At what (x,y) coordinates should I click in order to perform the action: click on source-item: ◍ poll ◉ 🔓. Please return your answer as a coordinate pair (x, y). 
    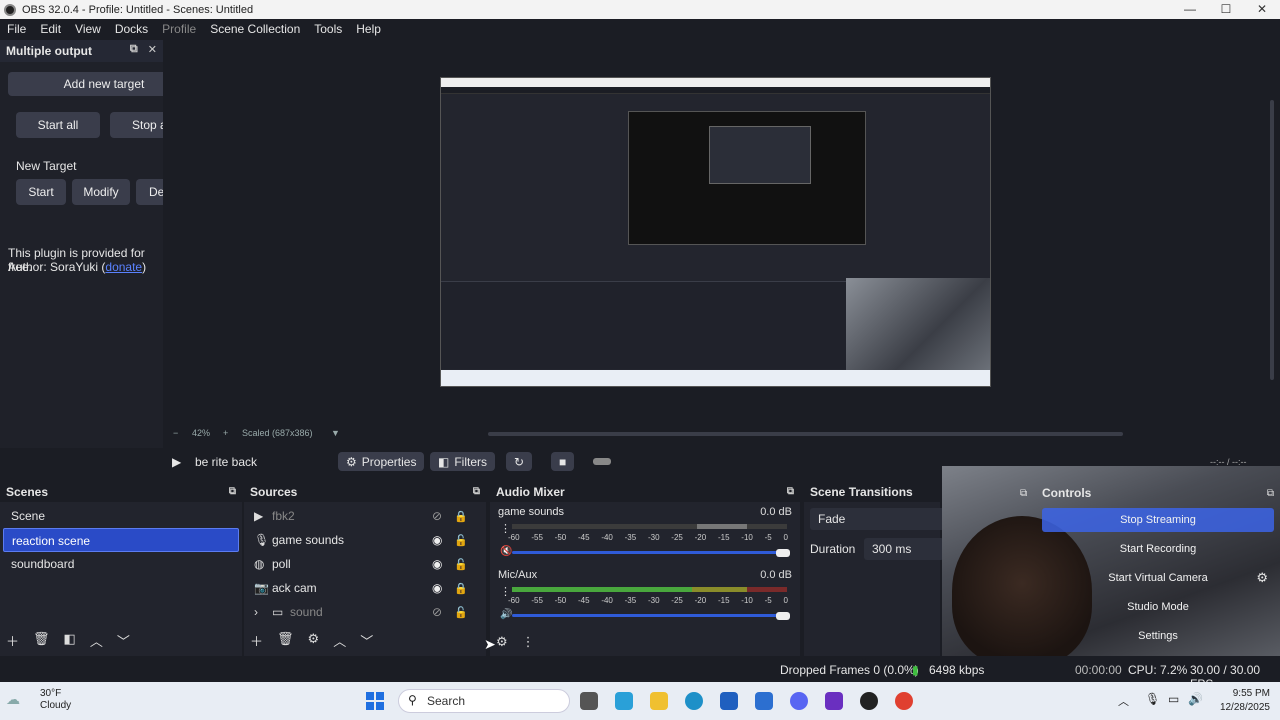
    Looking at the image, I should click on (365, 564).